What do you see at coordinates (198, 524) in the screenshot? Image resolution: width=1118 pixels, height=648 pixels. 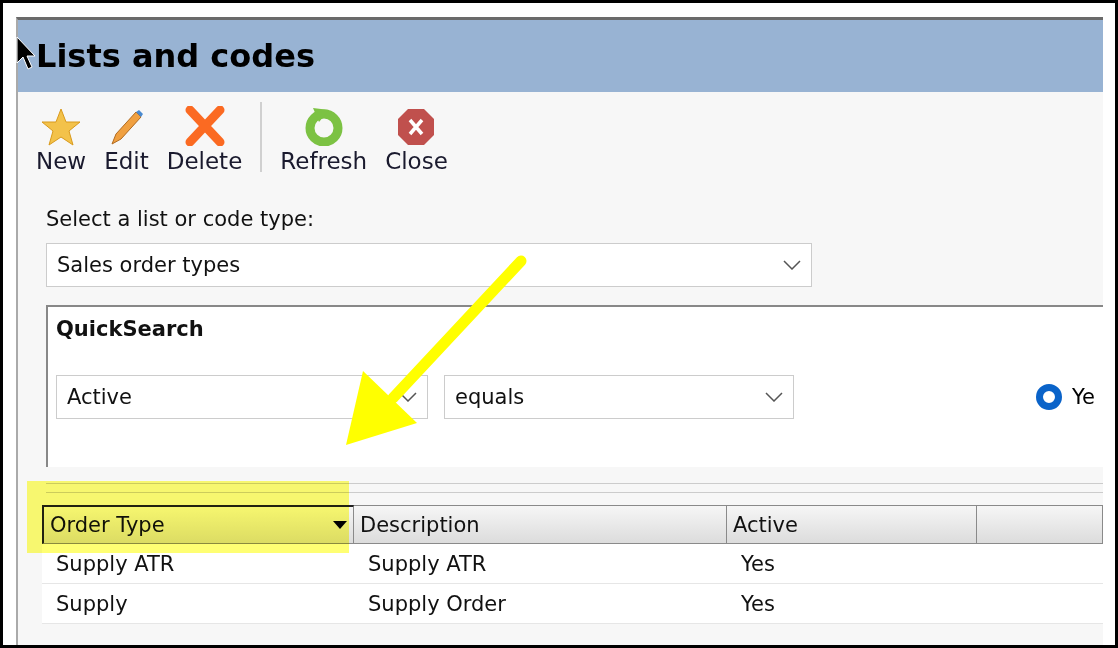 I see `column-header: Order Type` at bounding box center [198, 524].